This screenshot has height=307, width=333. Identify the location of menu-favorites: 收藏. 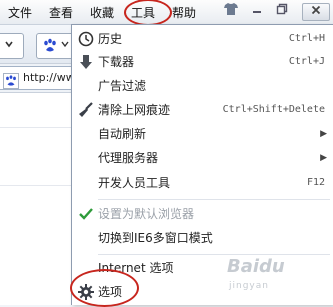
(102, 12).